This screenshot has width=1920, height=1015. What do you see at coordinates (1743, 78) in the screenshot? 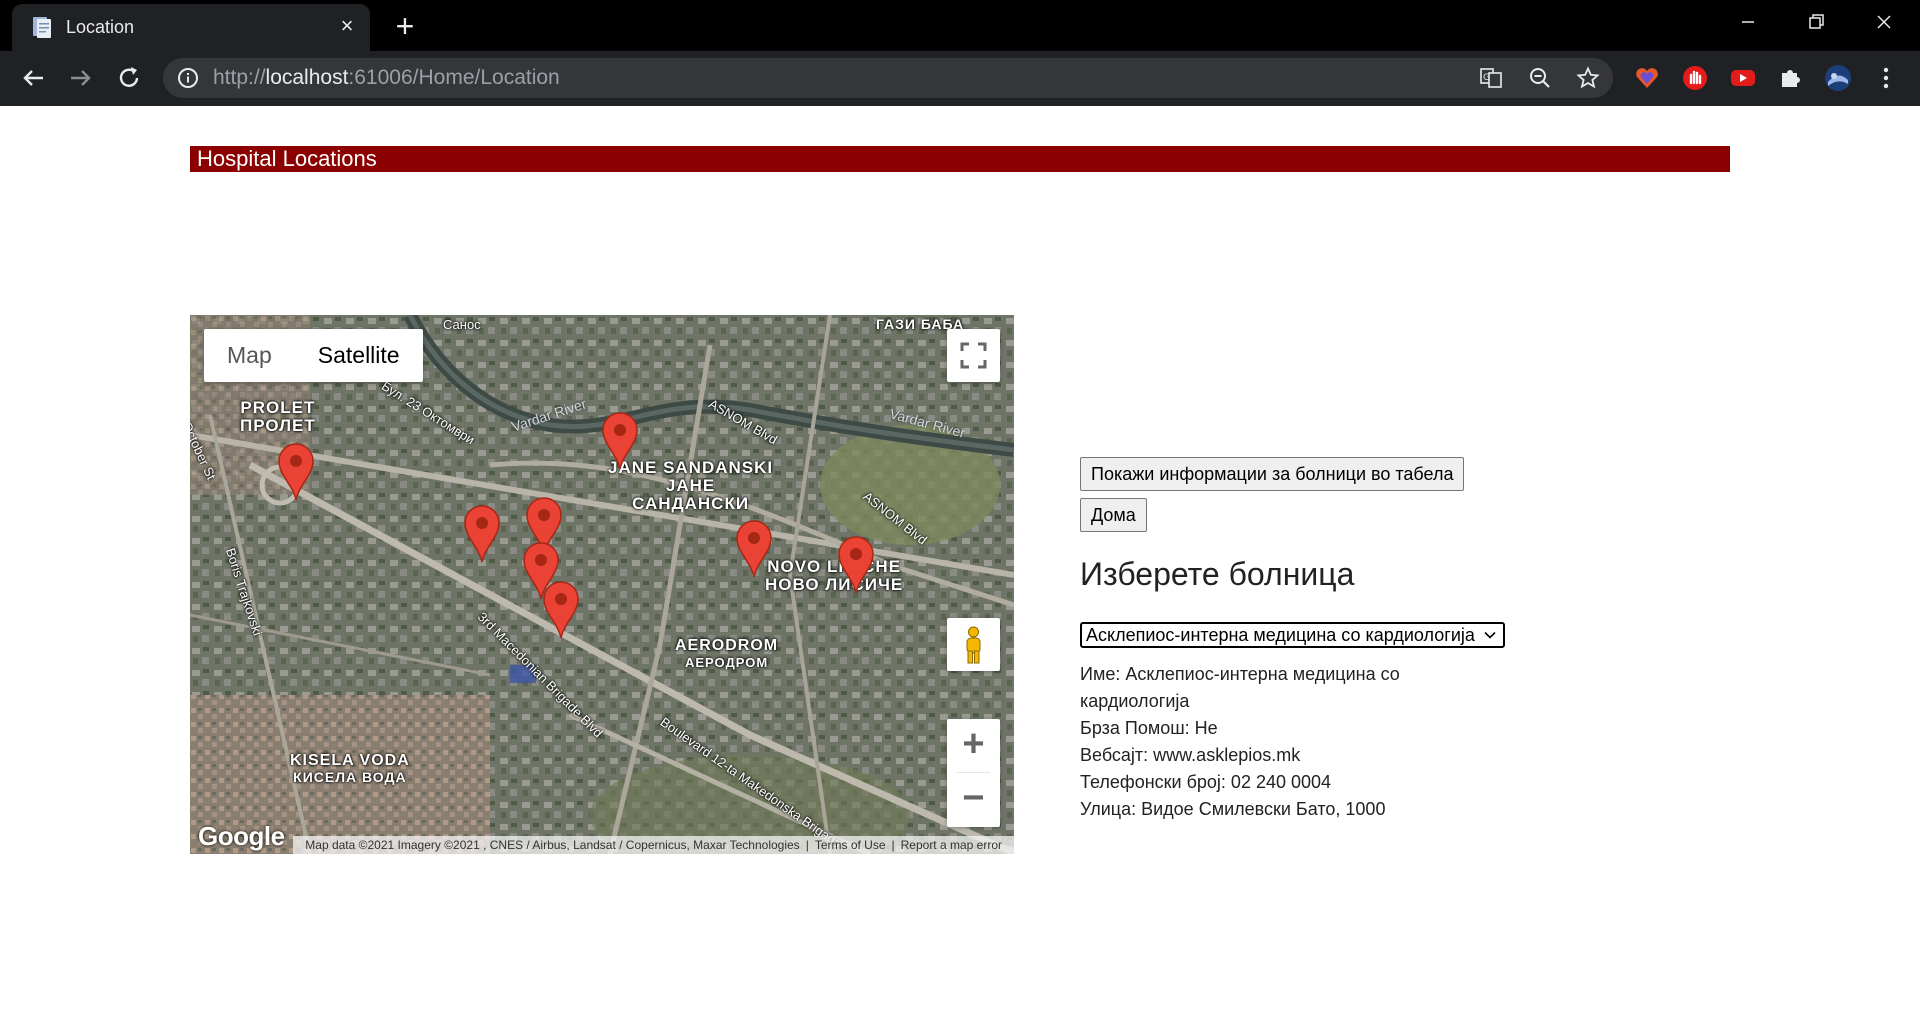
I see `youtube-extension-icon` at bounding box center [1743, 78].